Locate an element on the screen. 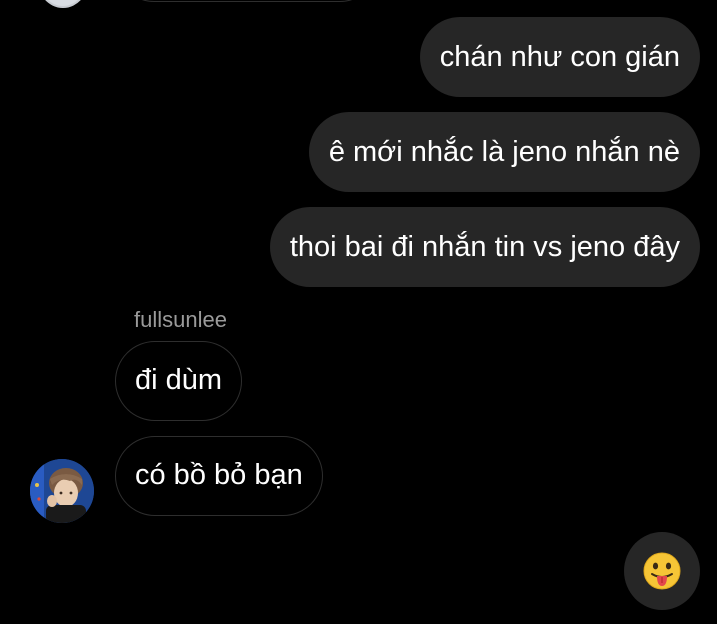  face-with-tongue-icon is located at coordinates (662, 571).